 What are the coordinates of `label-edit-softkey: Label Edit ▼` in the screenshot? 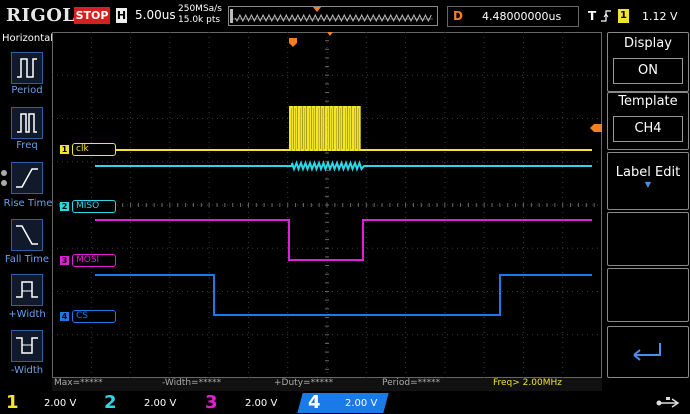 It's located at (648, 181).